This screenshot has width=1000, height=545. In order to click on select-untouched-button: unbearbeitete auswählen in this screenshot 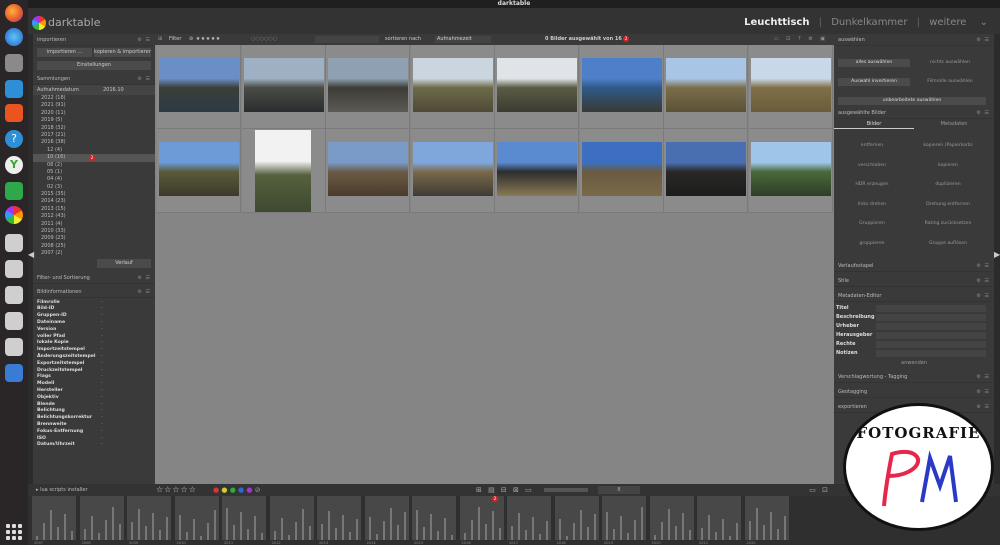, I will do `click(912, 101)`.